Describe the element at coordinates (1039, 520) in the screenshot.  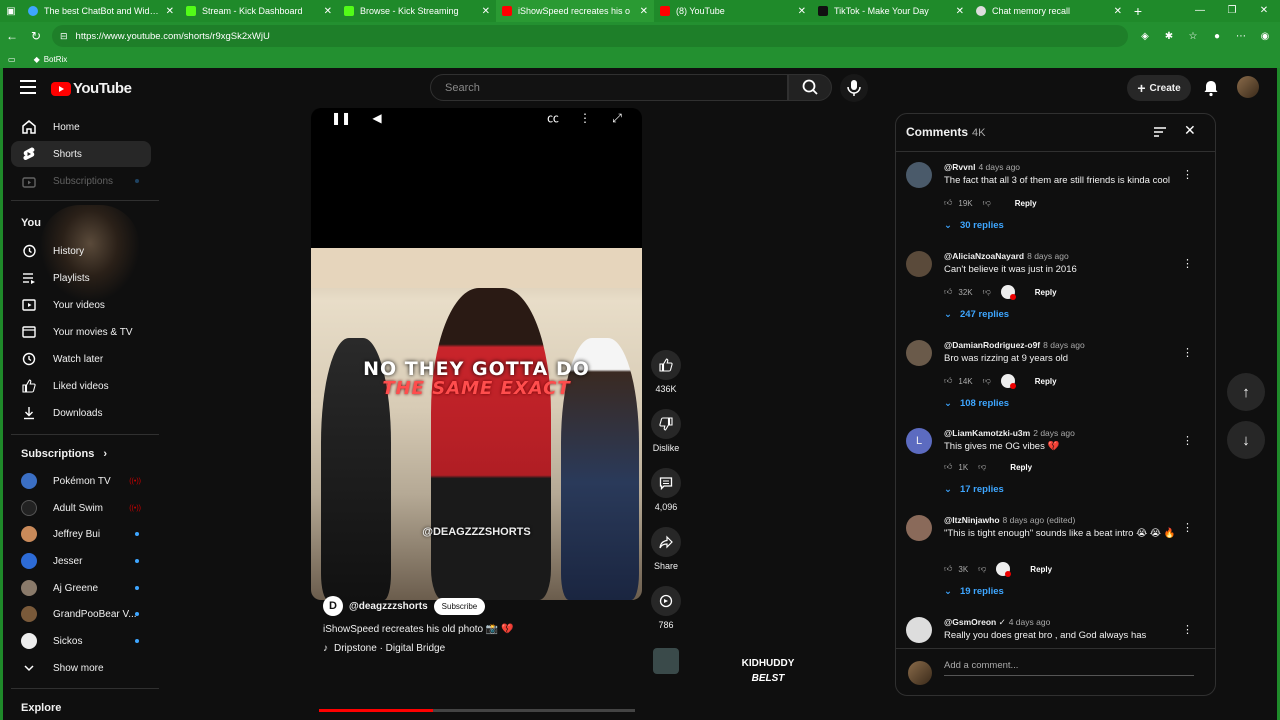
I see `comment-time: 8 days ago (edited)` at that location.